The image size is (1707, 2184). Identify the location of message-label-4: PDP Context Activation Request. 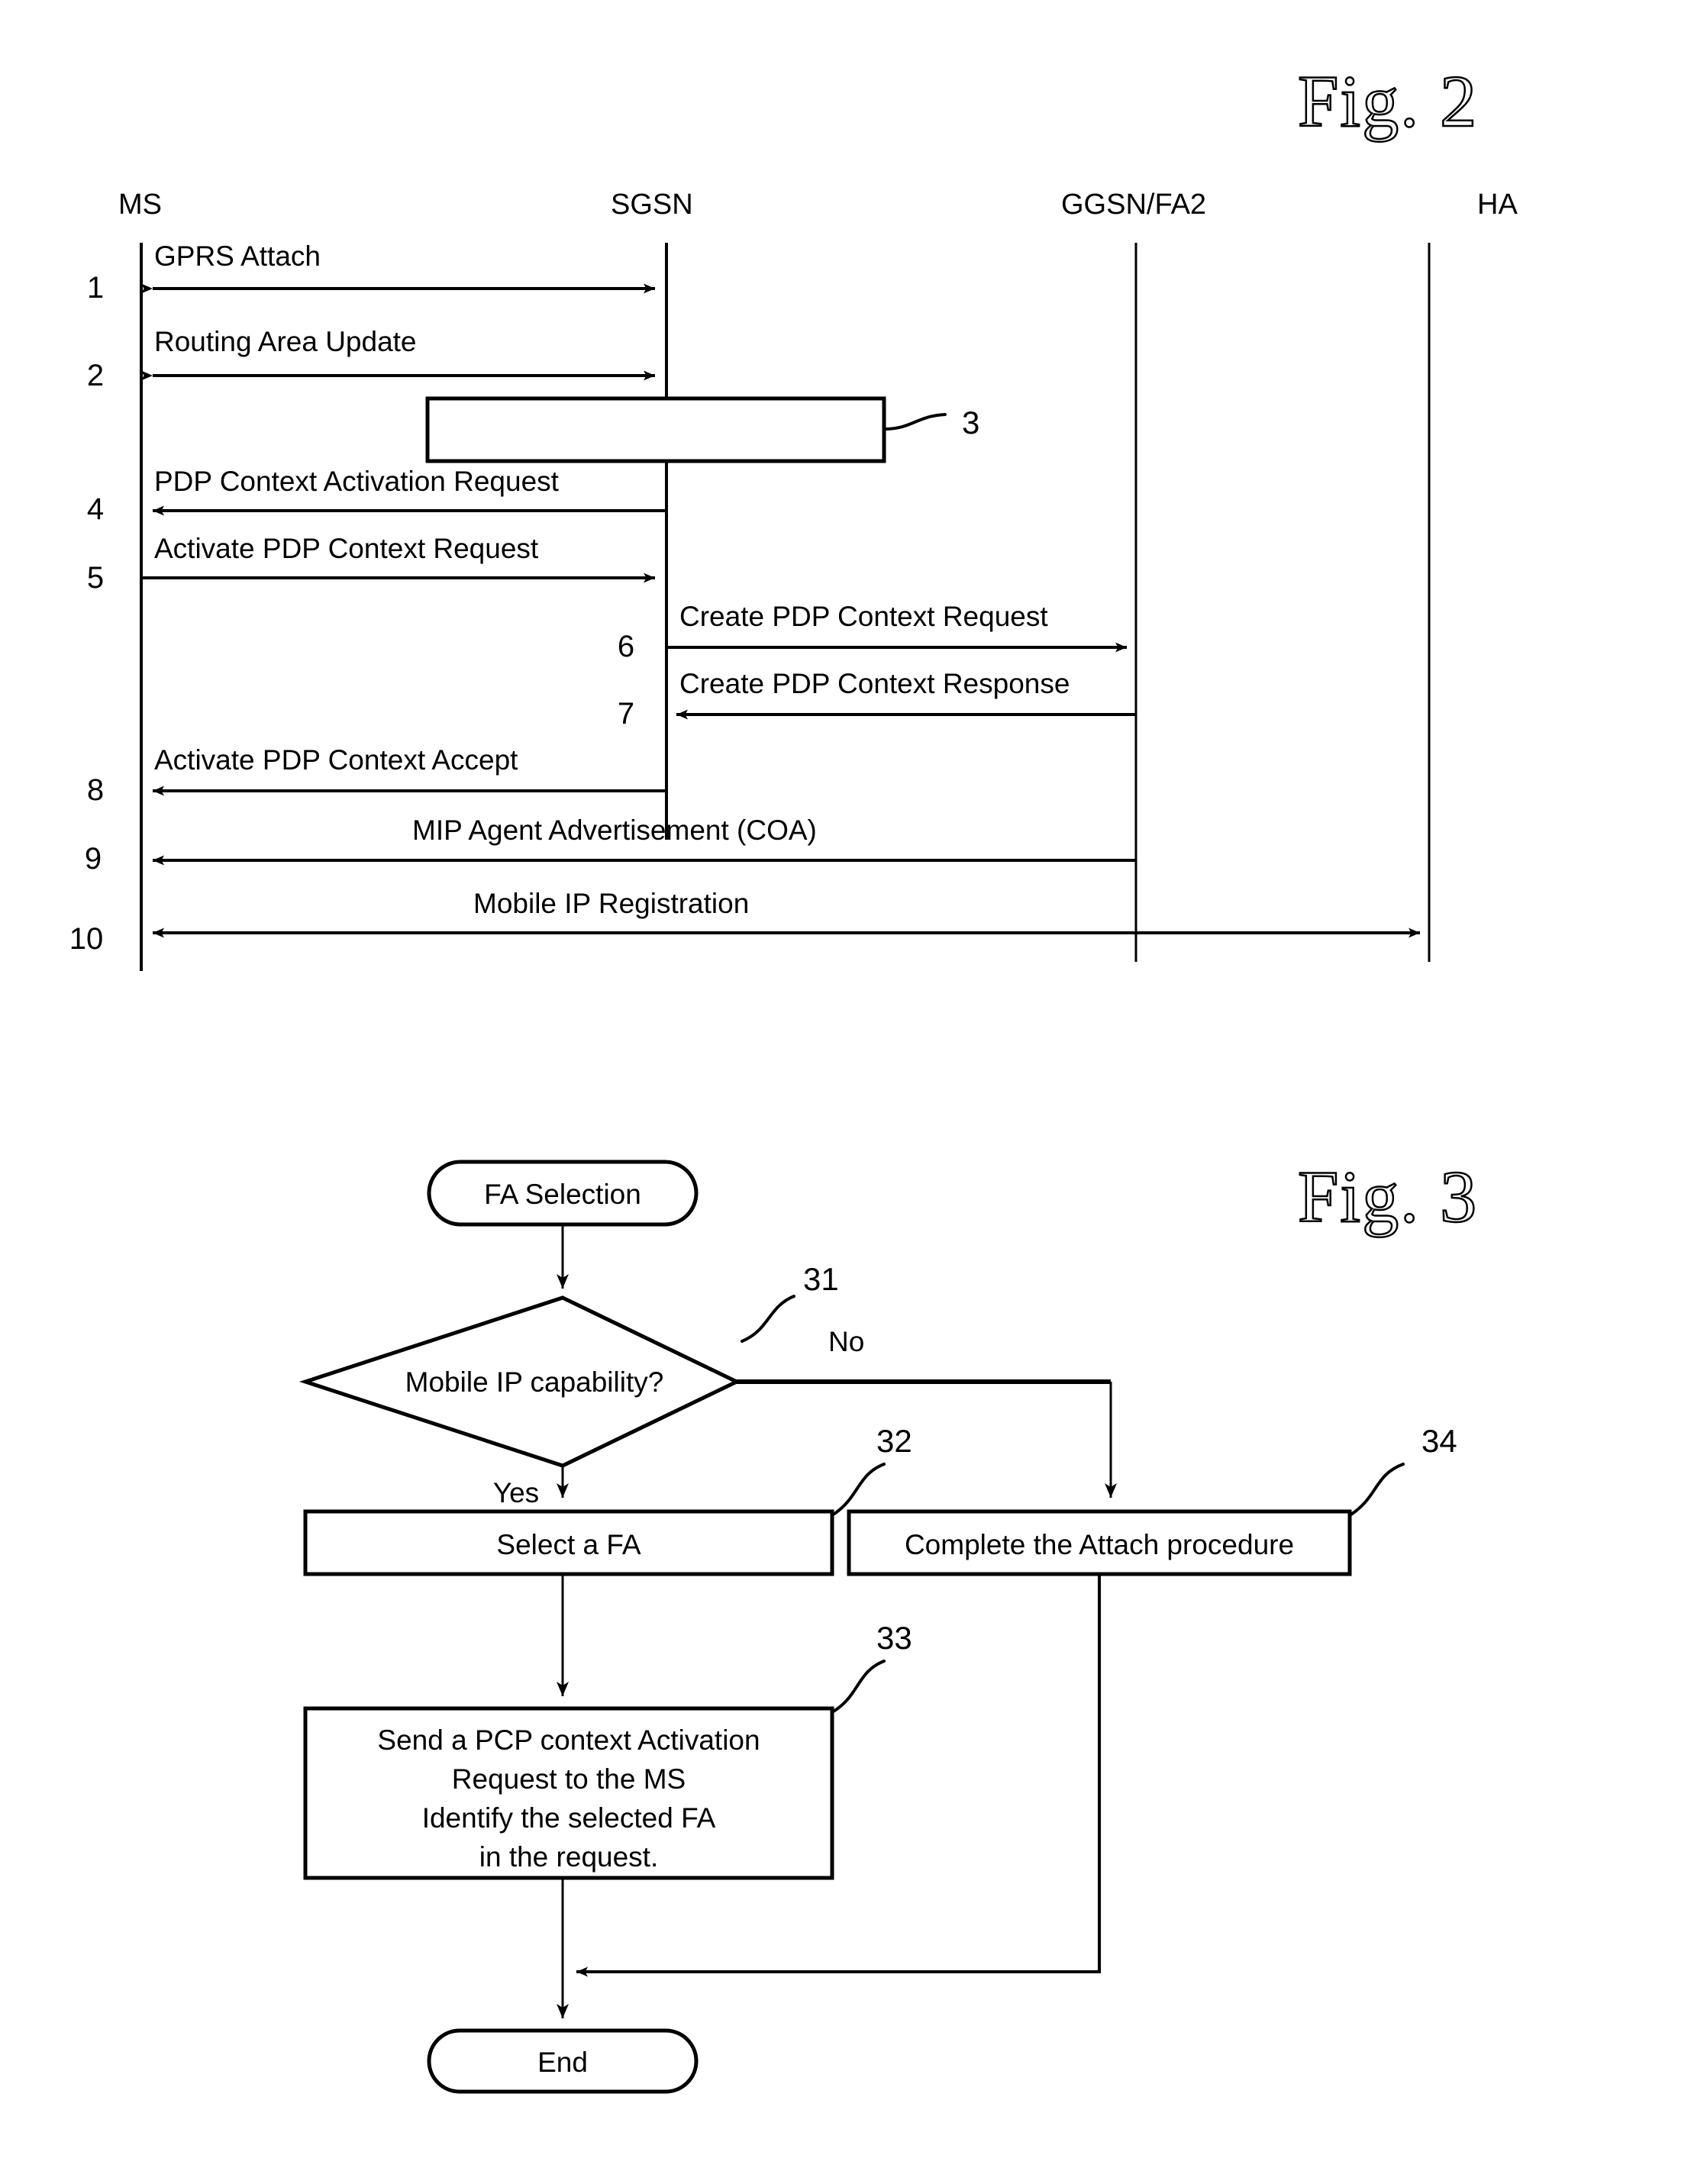
(357, 481).